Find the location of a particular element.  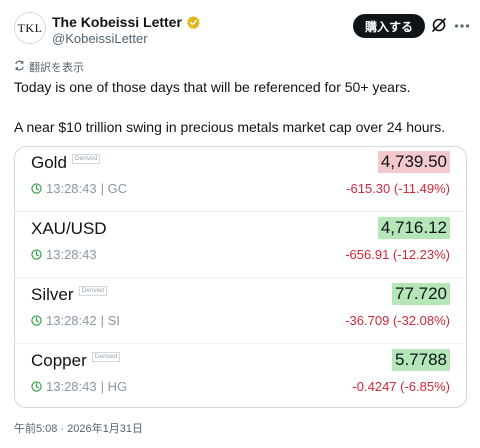

avatar-text: TKL is located at coordinates (30, 27).